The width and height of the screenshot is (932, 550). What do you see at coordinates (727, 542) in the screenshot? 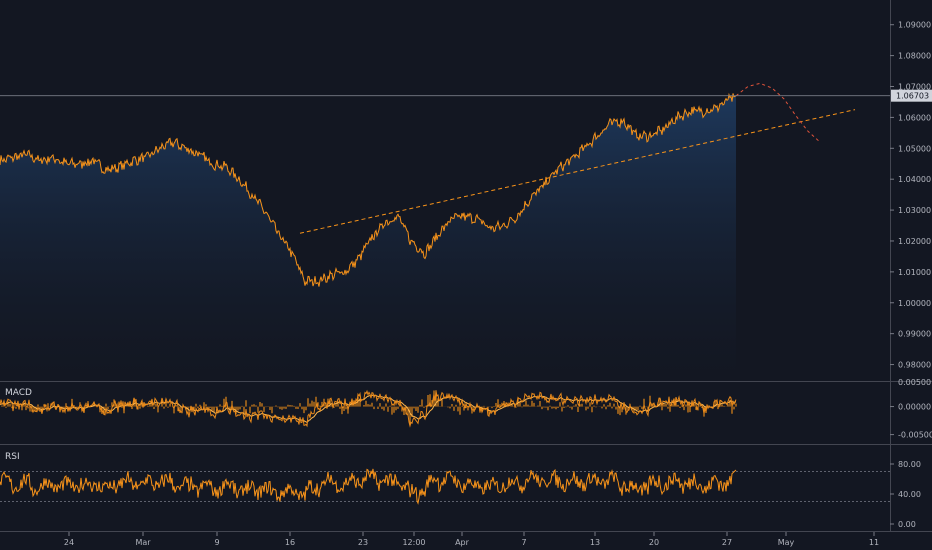
I see `time-tick-label: 27` at bounding box center [727, 542].